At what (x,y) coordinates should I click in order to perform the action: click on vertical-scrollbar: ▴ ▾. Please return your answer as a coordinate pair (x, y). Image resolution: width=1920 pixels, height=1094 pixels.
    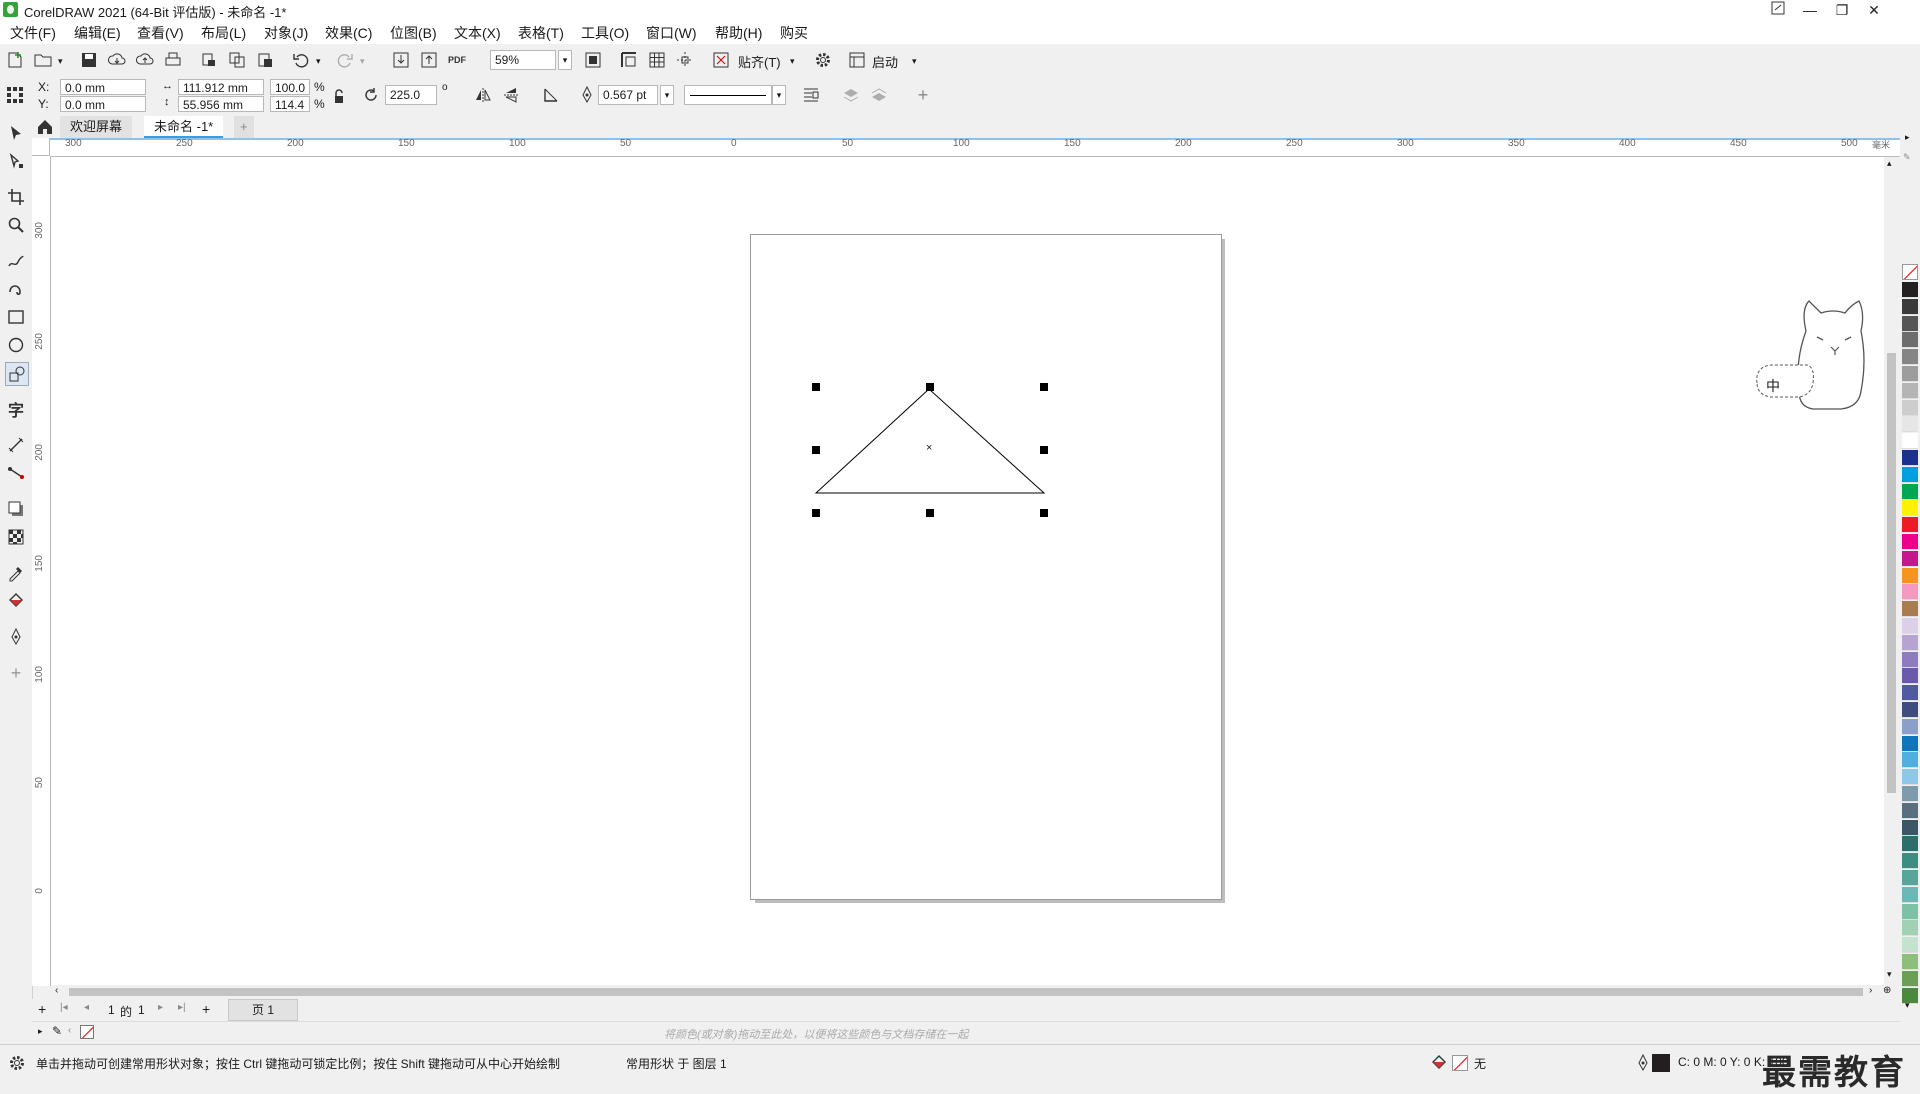
    Looking at the image, I should click on (1891, 571).